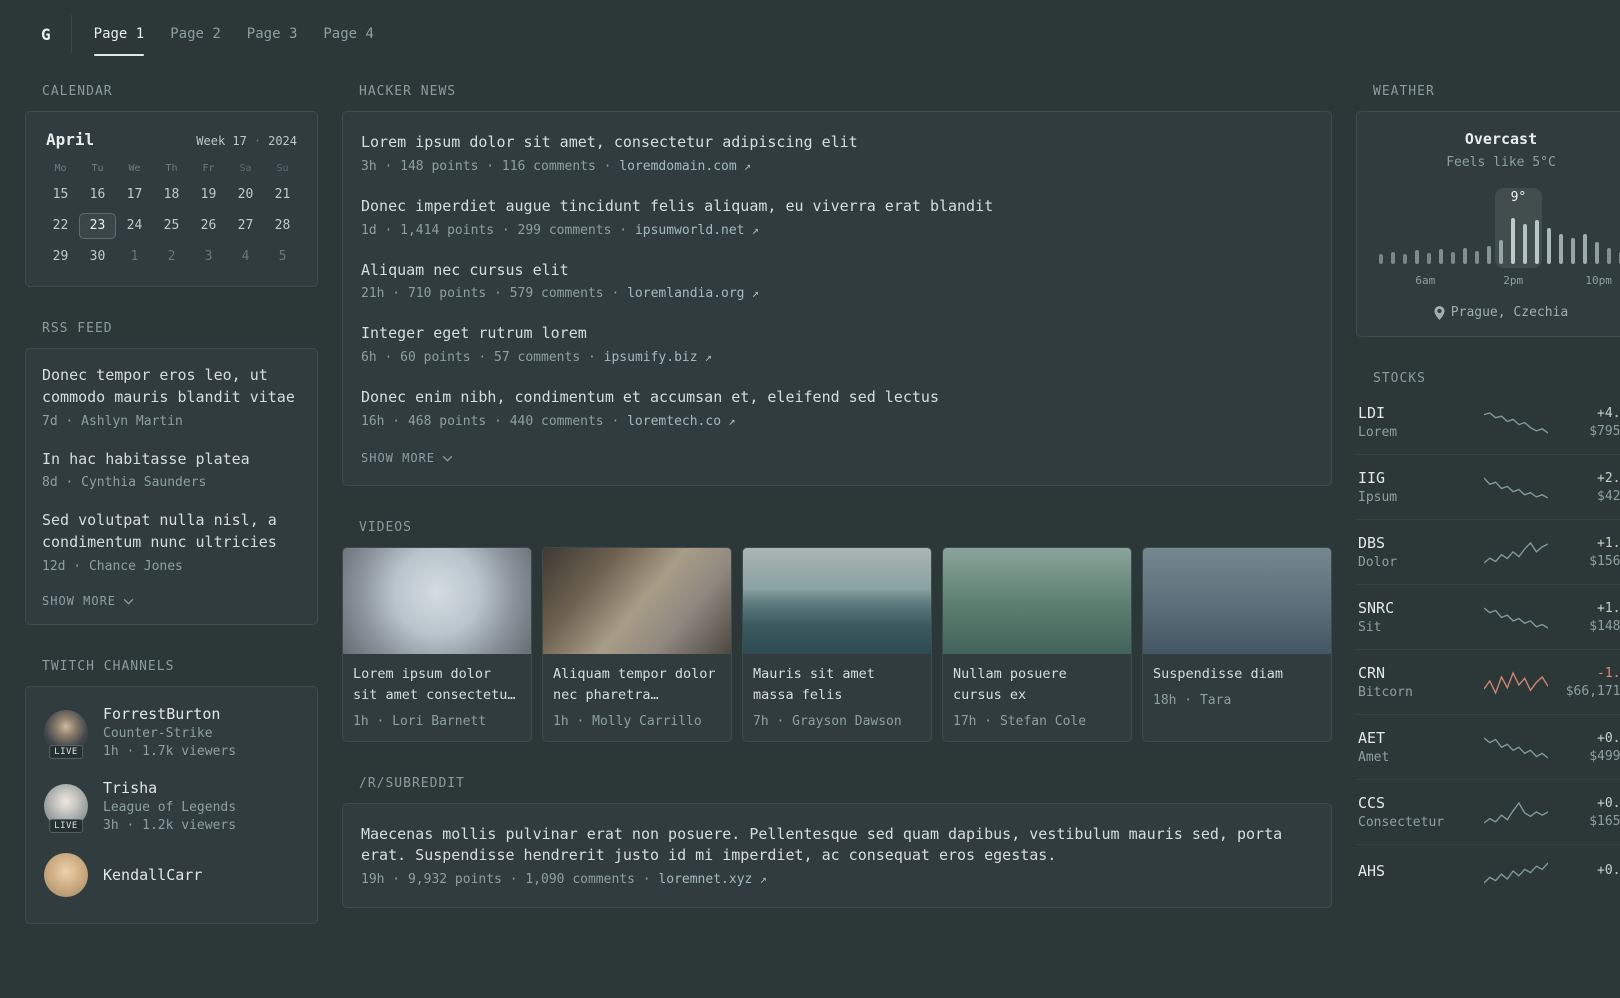 This screenshot has height=998, width=1620. What do you see at coordinates (447, 459) in the screenshot?
I see `chevron-down-icon` at bounding box center [447, 459].